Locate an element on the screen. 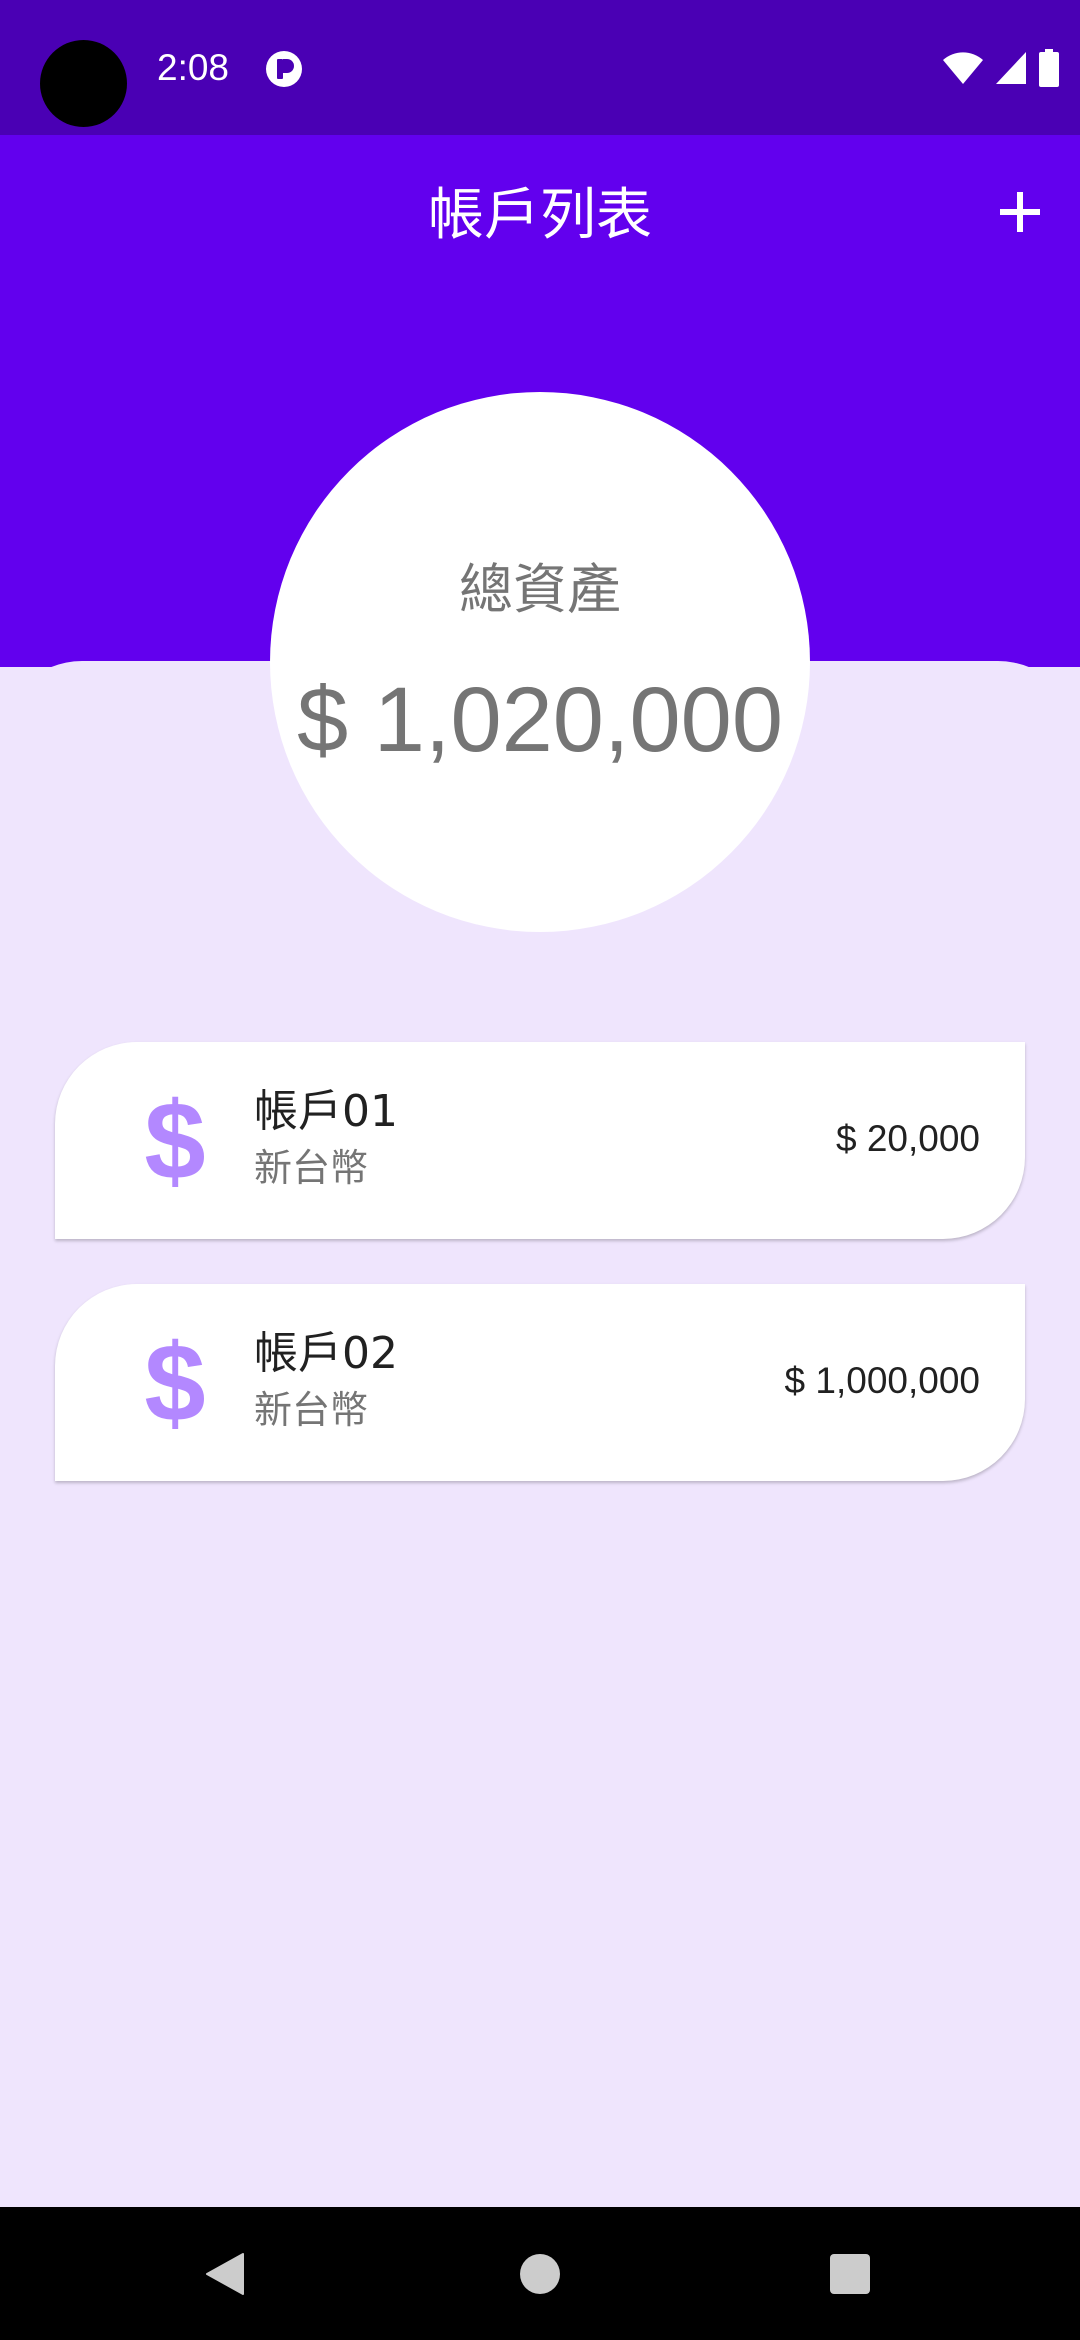 This screenshot has height=2340, width=1080. account-card: $ 帳戶01 新台幣 $ 20,000 is located at coordinates (540, 1140).